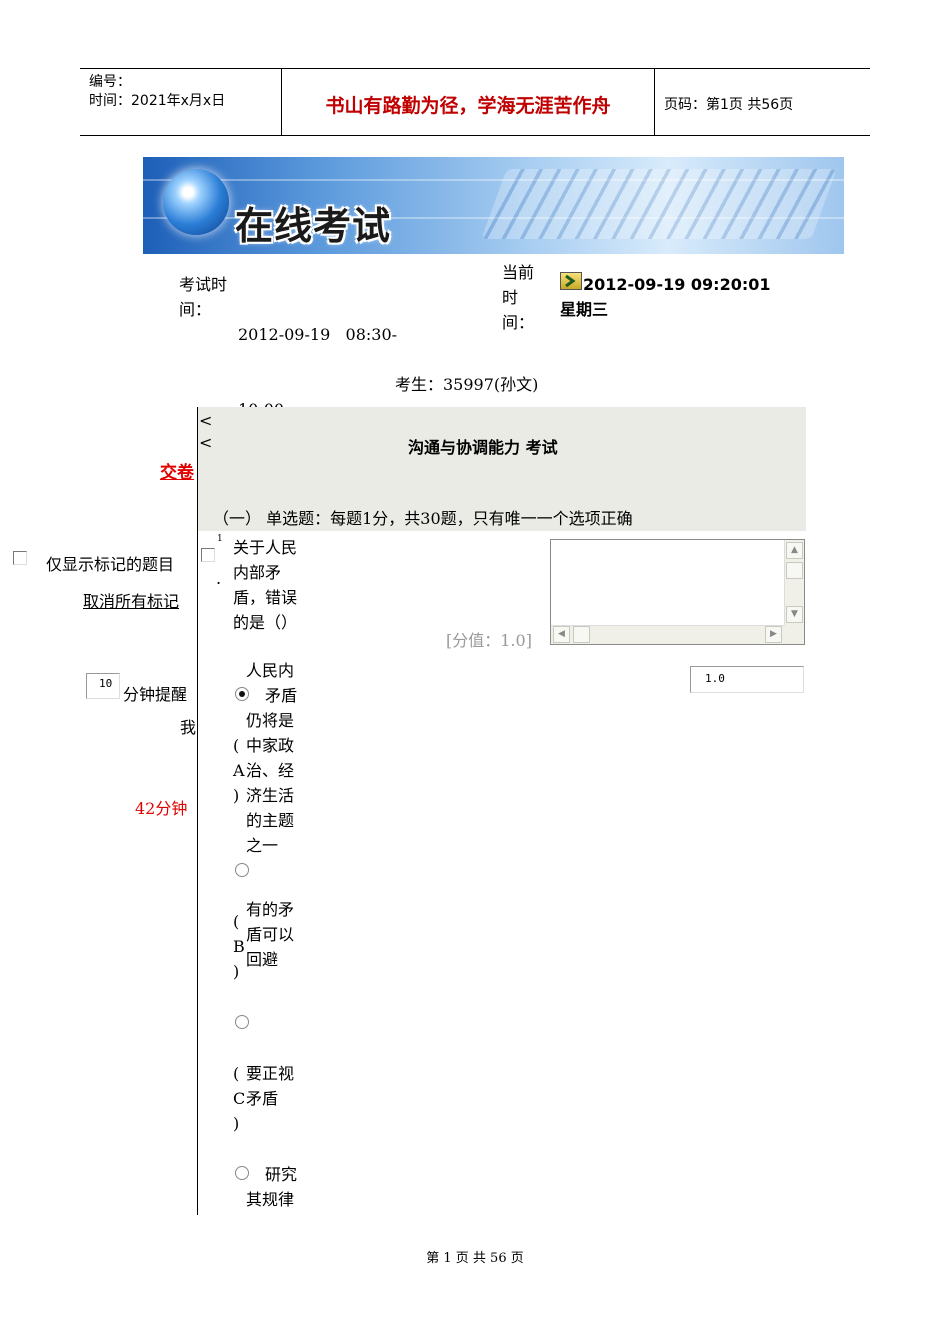 The width and height of the screenshot is (950, 1344). Describe the element at coordinates (270, 820) in the screenshot. I see `option-text-line: 的主题` at that location.